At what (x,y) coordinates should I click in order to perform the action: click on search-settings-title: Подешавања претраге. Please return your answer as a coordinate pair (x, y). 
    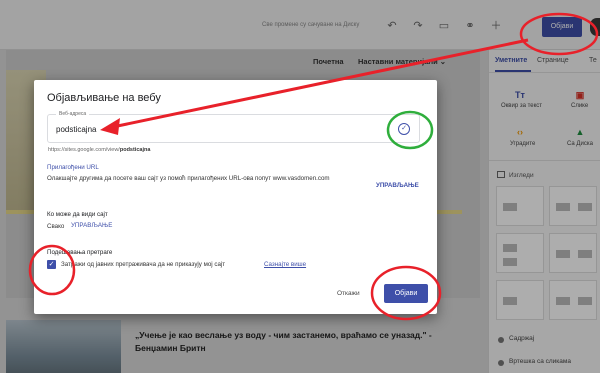
    Looking at the image, I should click on (80, 252).